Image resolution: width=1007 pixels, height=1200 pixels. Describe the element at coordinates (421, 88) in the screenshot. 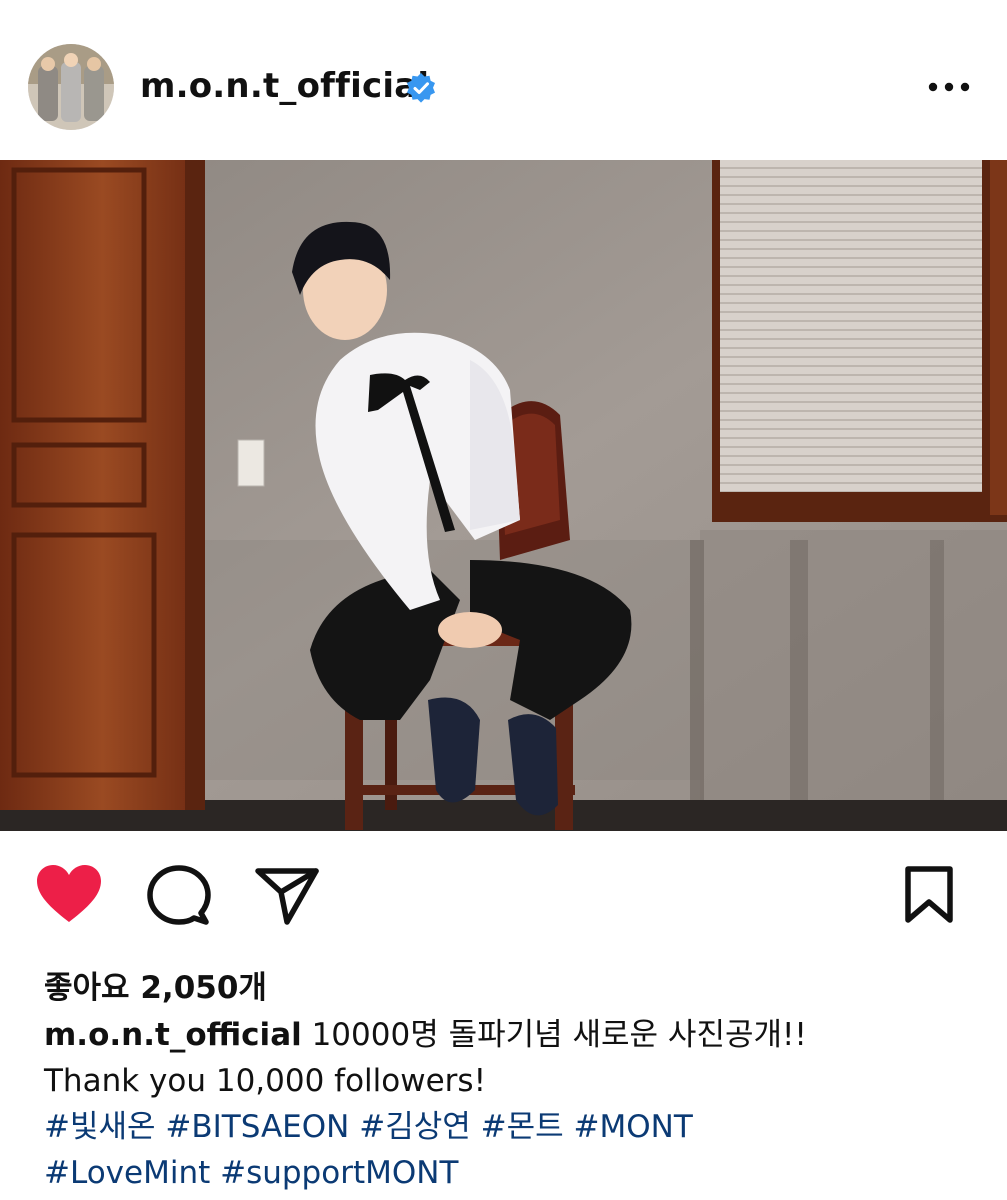

I see `verified-badge-icon` at that location.